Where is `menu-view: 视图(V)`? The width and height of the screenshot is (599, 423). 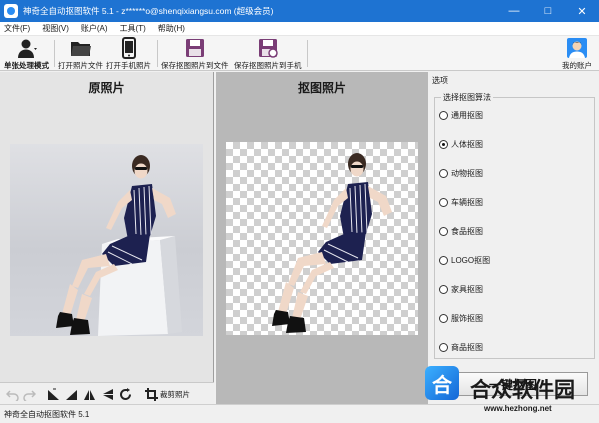
menu-view: 视图(V) is located at coordinates (55, 28).